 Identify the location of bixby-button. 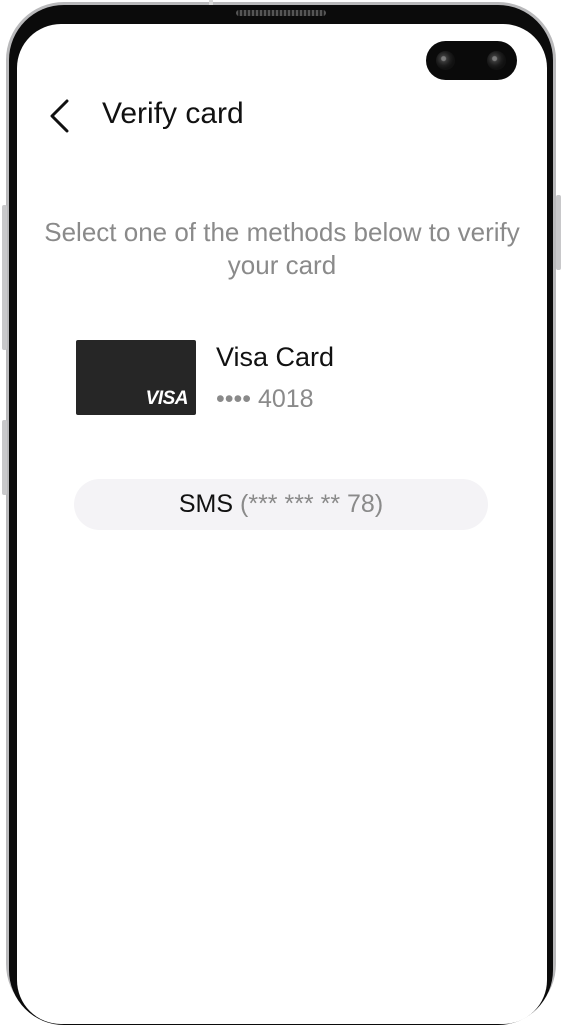
(4, 457).